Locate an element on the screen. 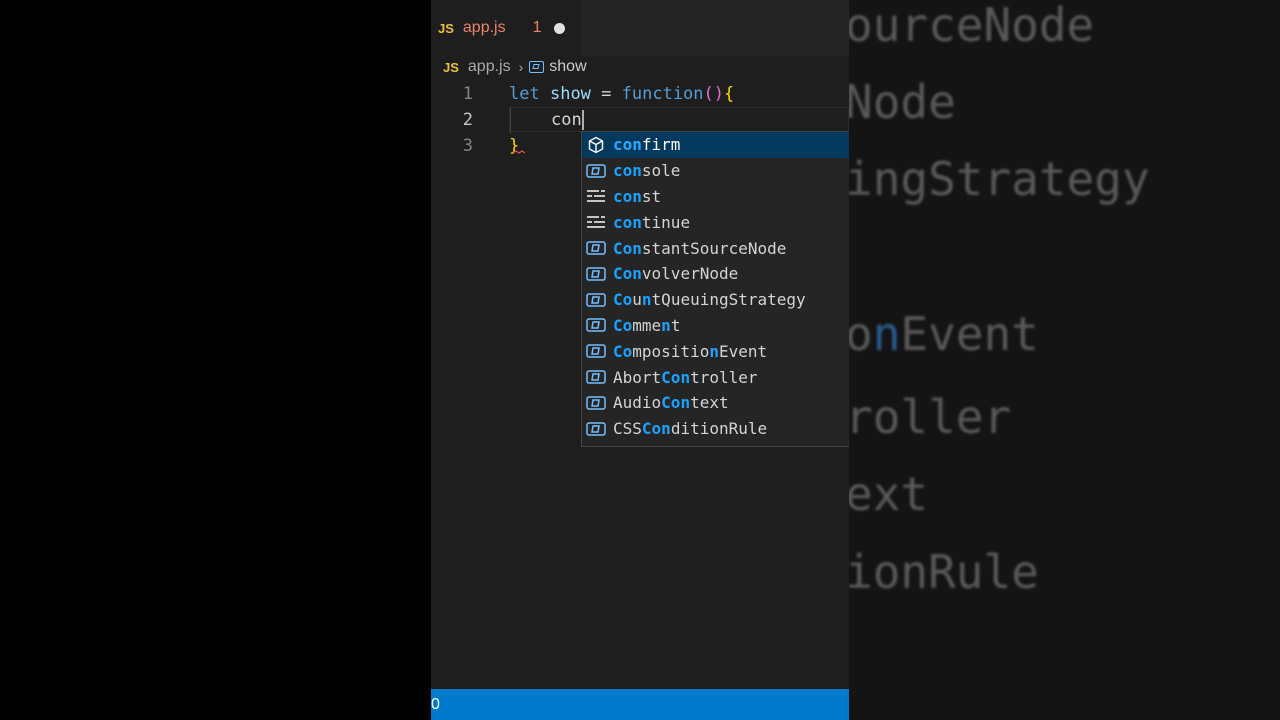 The width and height of the screenshot is (1280, 720). suggestion-item: CountQueuingStrategy is located at coordinates (715, 300).